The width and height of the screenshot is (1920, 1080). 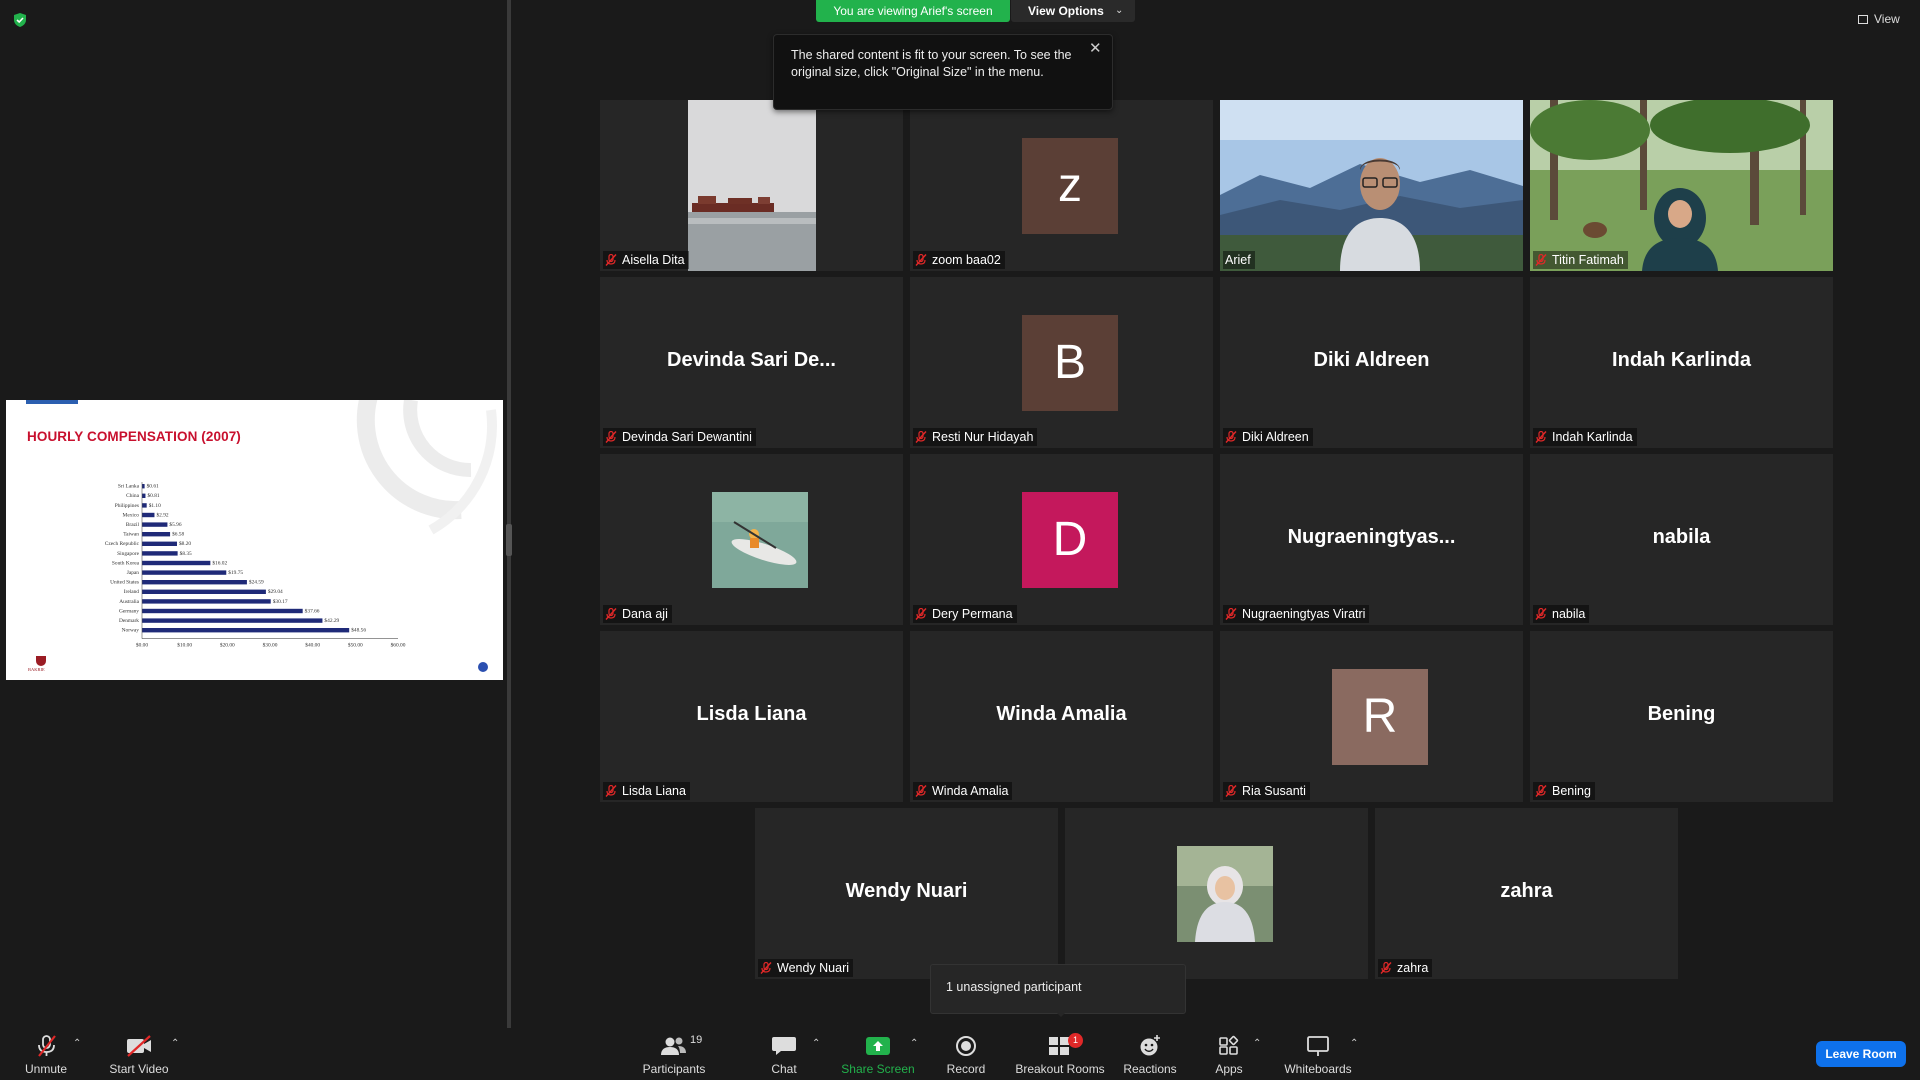 What do you see at coordinates (1681, 537) in the screenshot?
I see `participant-display-name: nabila` at bounding box center [1681, 537].